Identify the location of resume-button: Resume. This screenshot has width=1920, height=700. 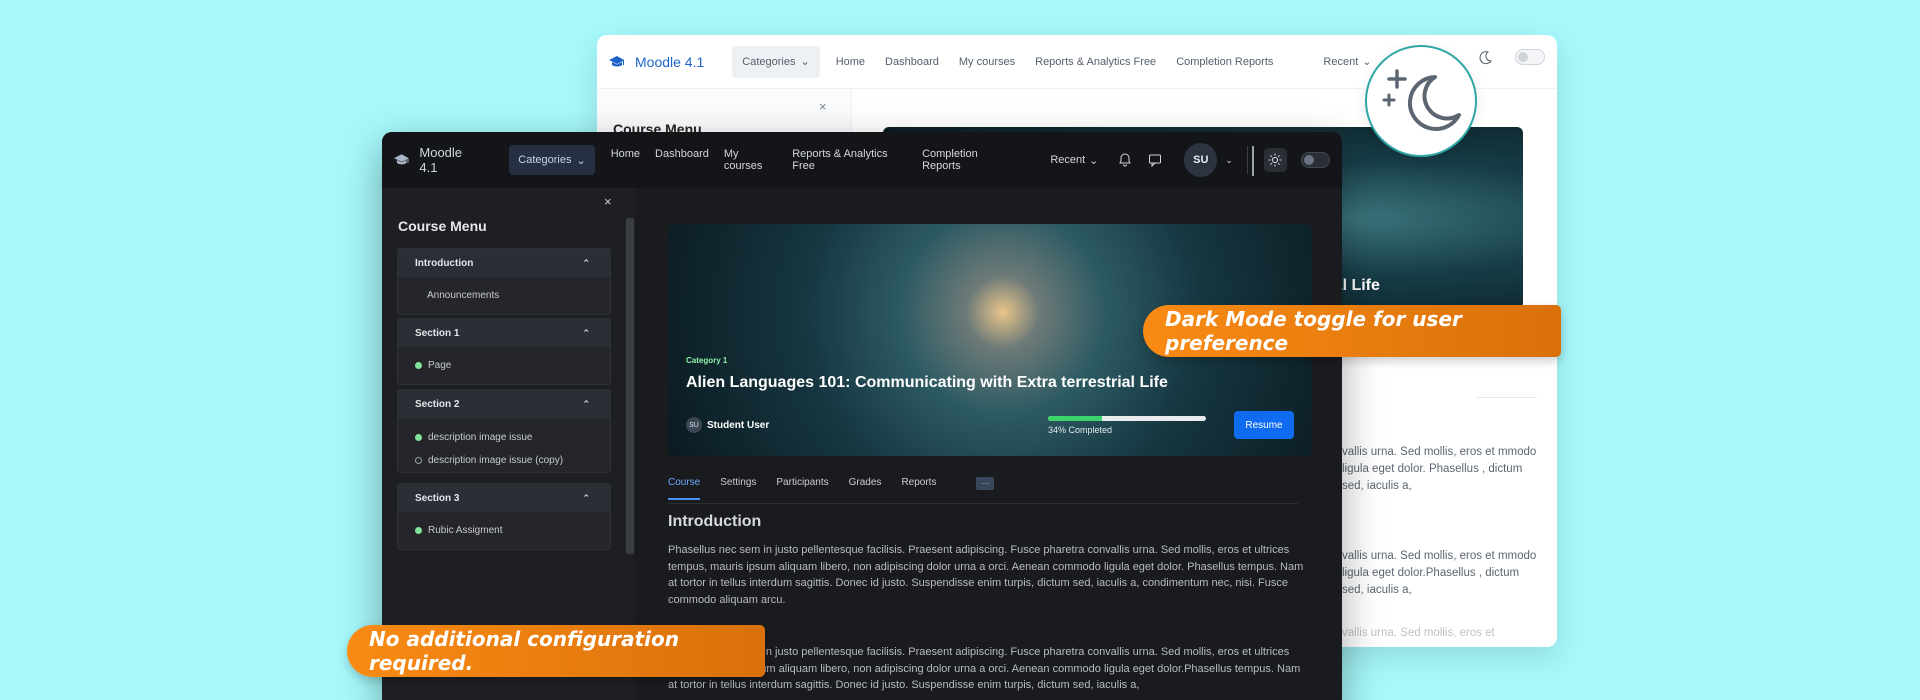
(1264, 425).